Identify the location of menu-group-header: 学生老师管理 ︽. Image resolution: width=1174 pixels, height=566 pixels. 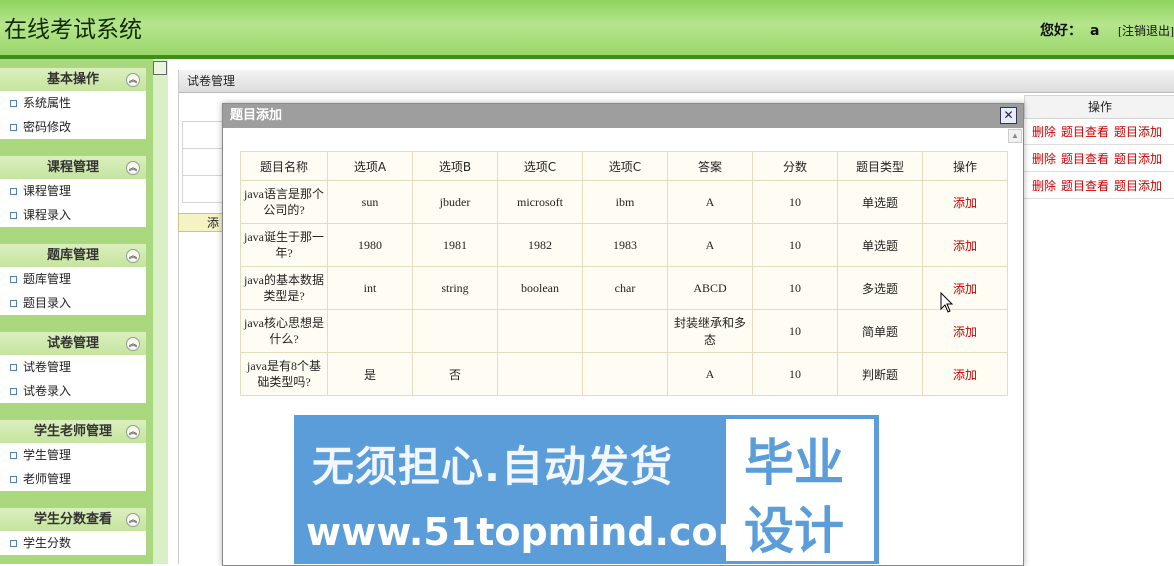
(73, 431).